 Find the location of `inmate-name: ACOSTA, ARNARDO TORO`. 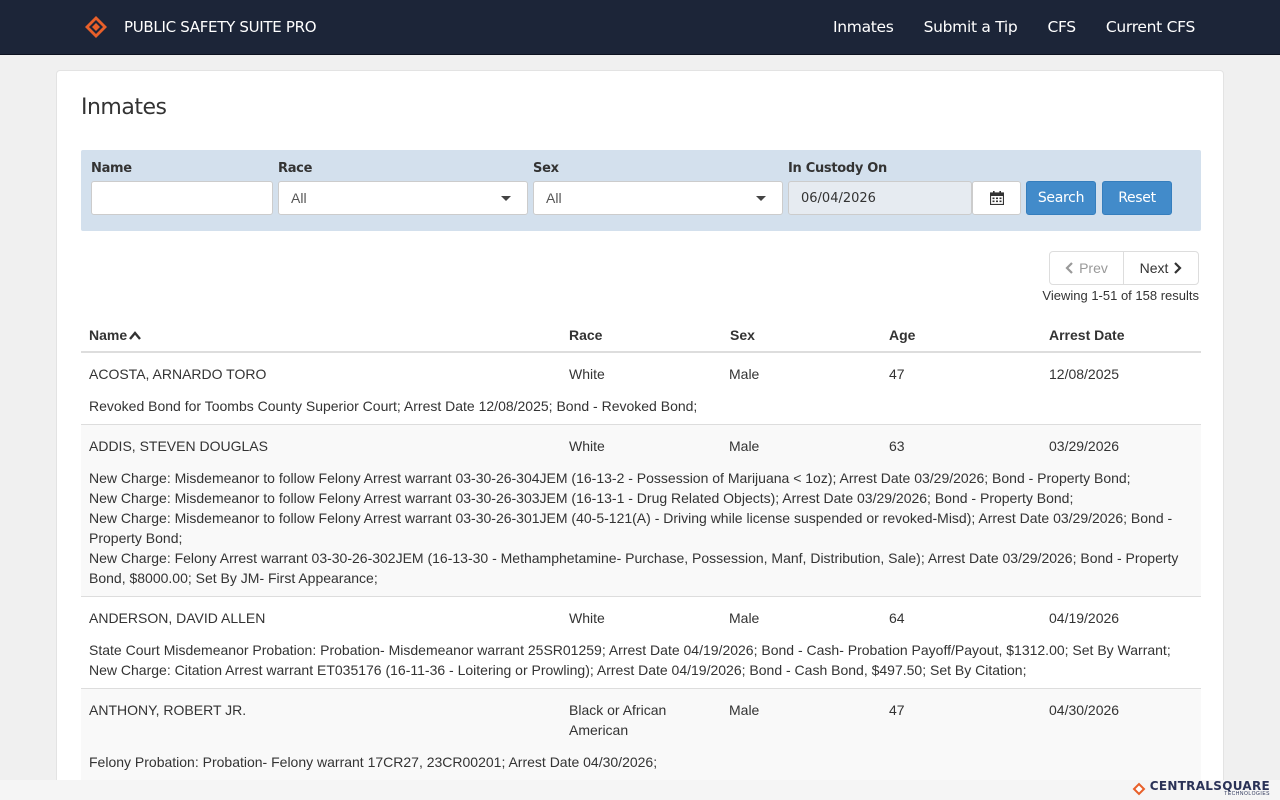

inmate-name: ACOSTA, ARNARDO TORO is located at coordinates (178, 374).